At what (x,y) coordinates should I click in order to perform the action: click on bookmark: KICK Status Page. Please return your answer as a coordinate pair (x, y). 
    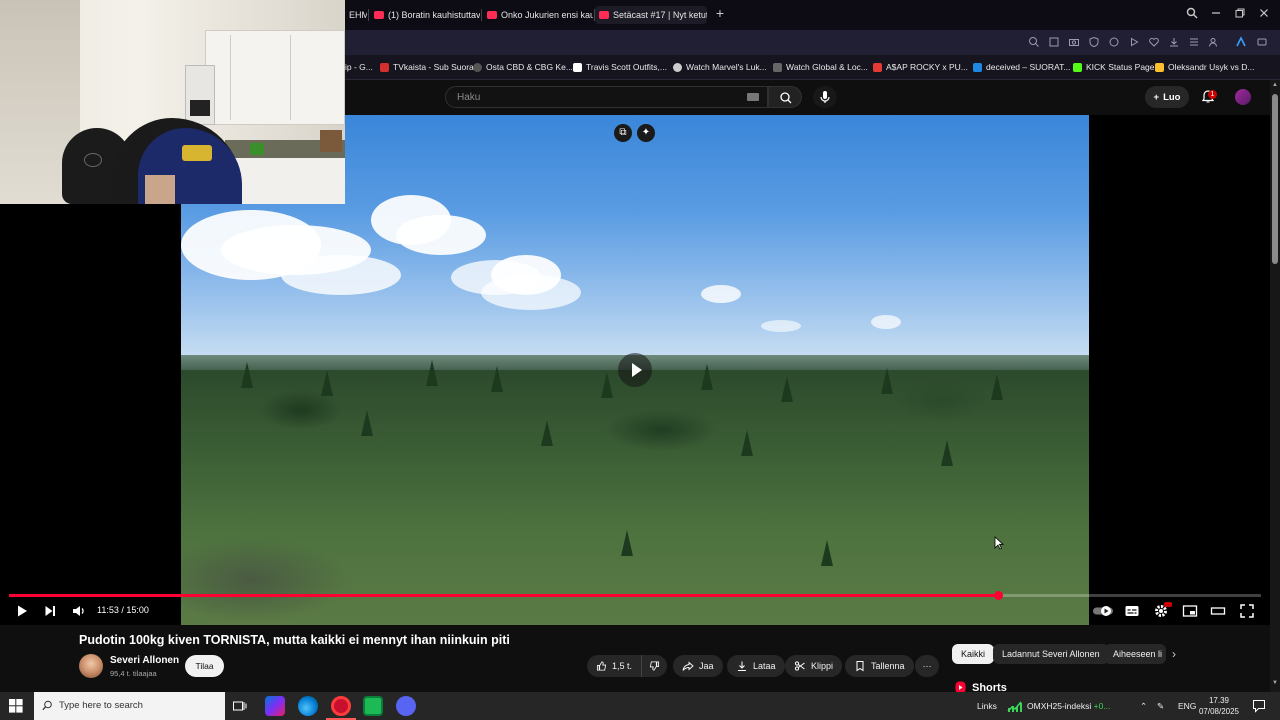
    Looking at the image, I should click on (1114, 67).